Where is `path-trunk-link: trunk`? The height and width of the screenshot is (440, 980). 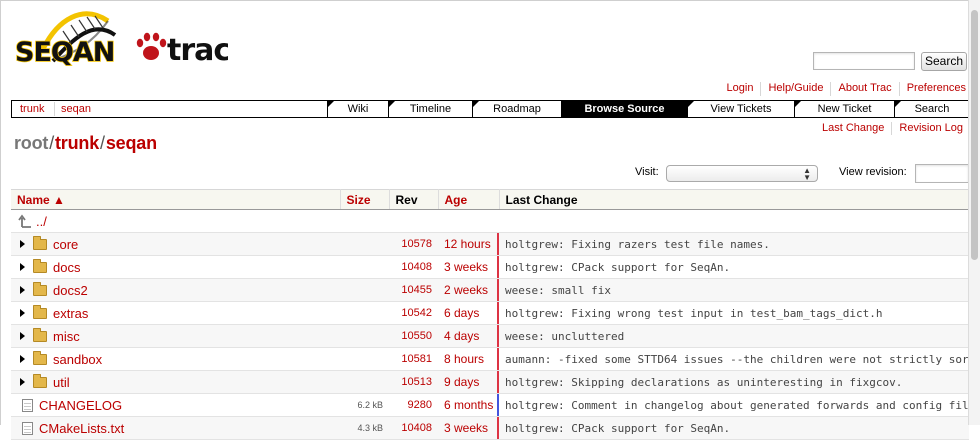 path-trunk-link: trunk is located at coordinates (77, 143).